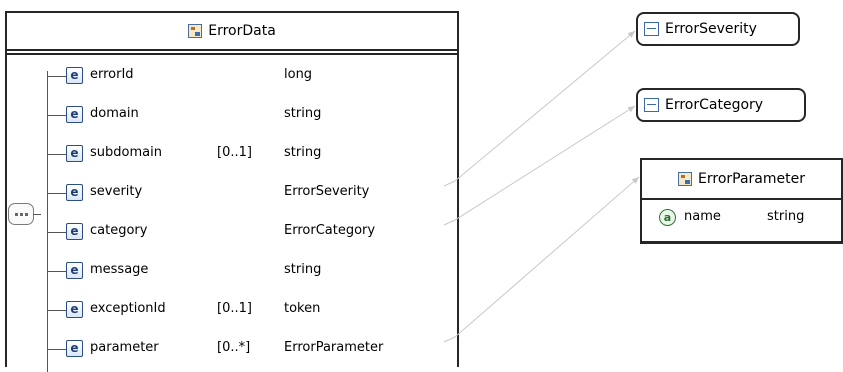 Image resolution: width=843 pixels, height=372 pixels. Describe the element at coordinates (541, 259) in the screenshot. I see `parameter-to-errorparameter-connector` at that location.